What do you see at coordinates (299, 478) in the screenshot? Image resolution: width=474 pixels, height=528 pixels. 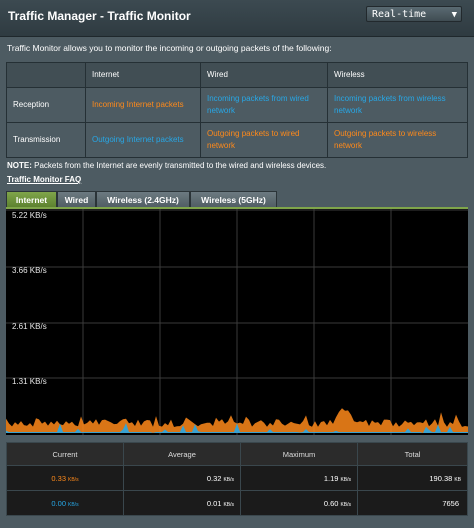 I see `stats-maximum-reception: 1.19 KB/s` at bounding box center [299, 478].